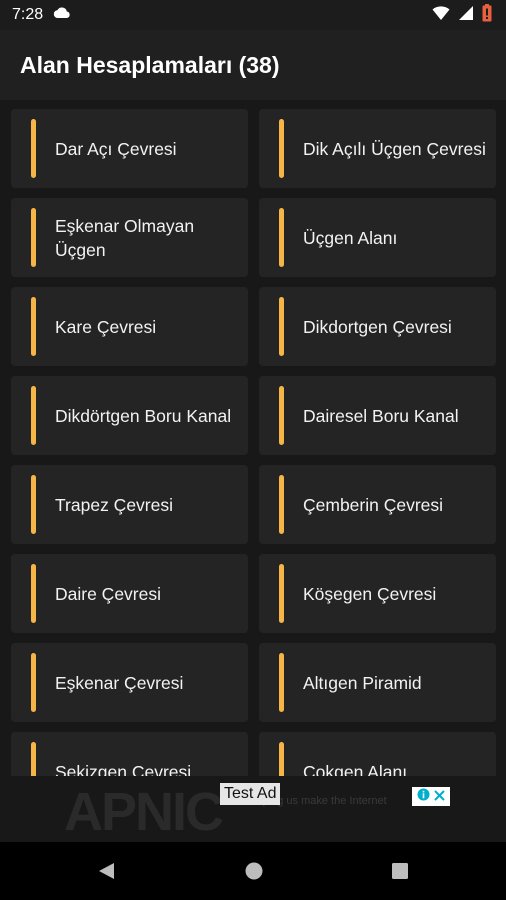  I want to click on list-item: Dar Açı Çevresi, so click(129, 148).